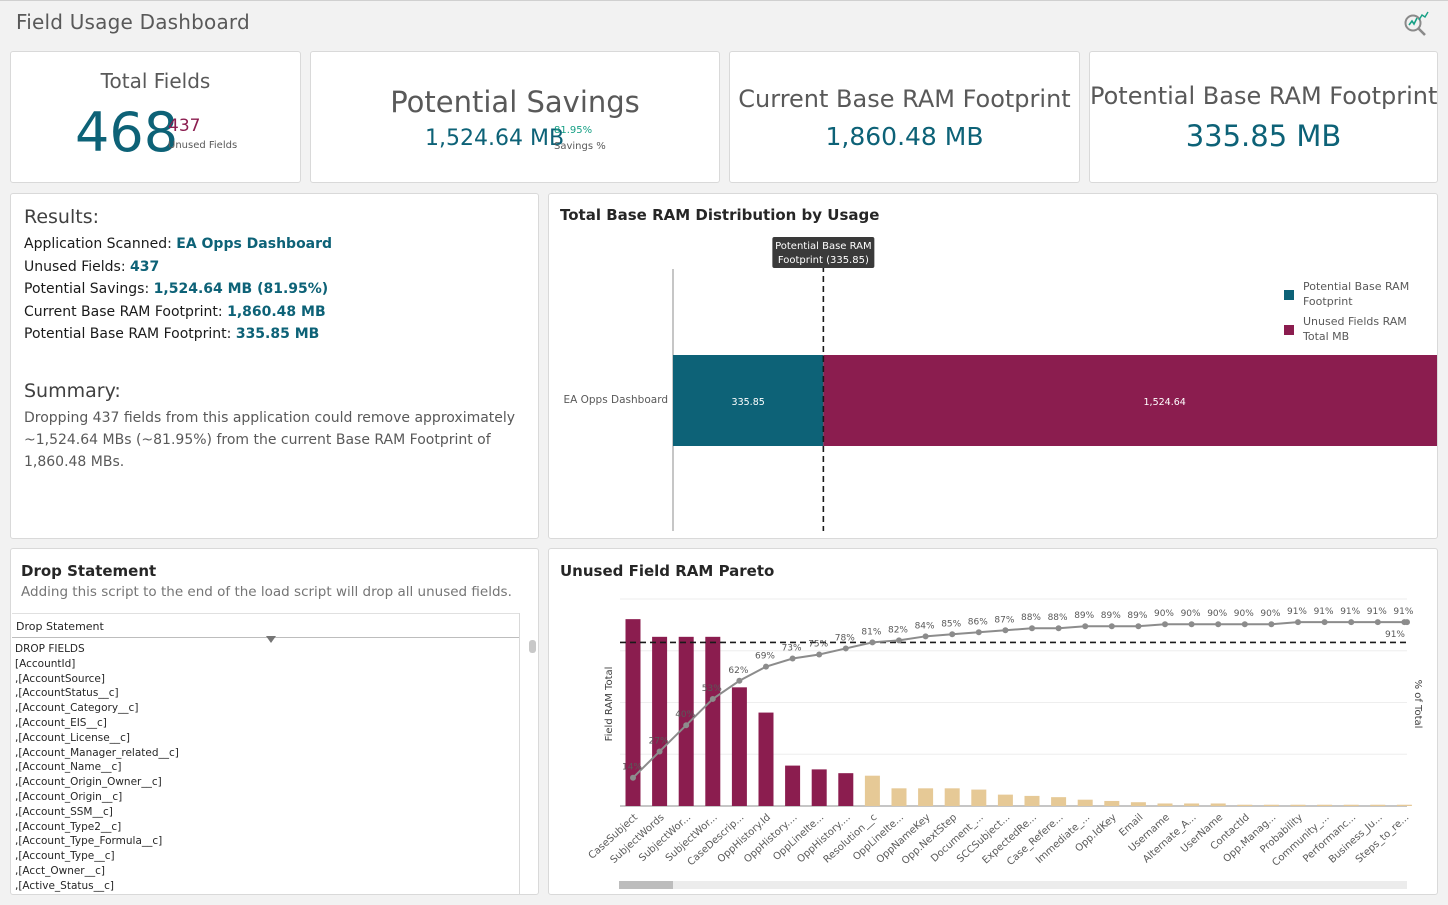 The height and width of the screenshot is (905, 1448). I want to click on result-unused-fields-value: 437, so click(145, 266).